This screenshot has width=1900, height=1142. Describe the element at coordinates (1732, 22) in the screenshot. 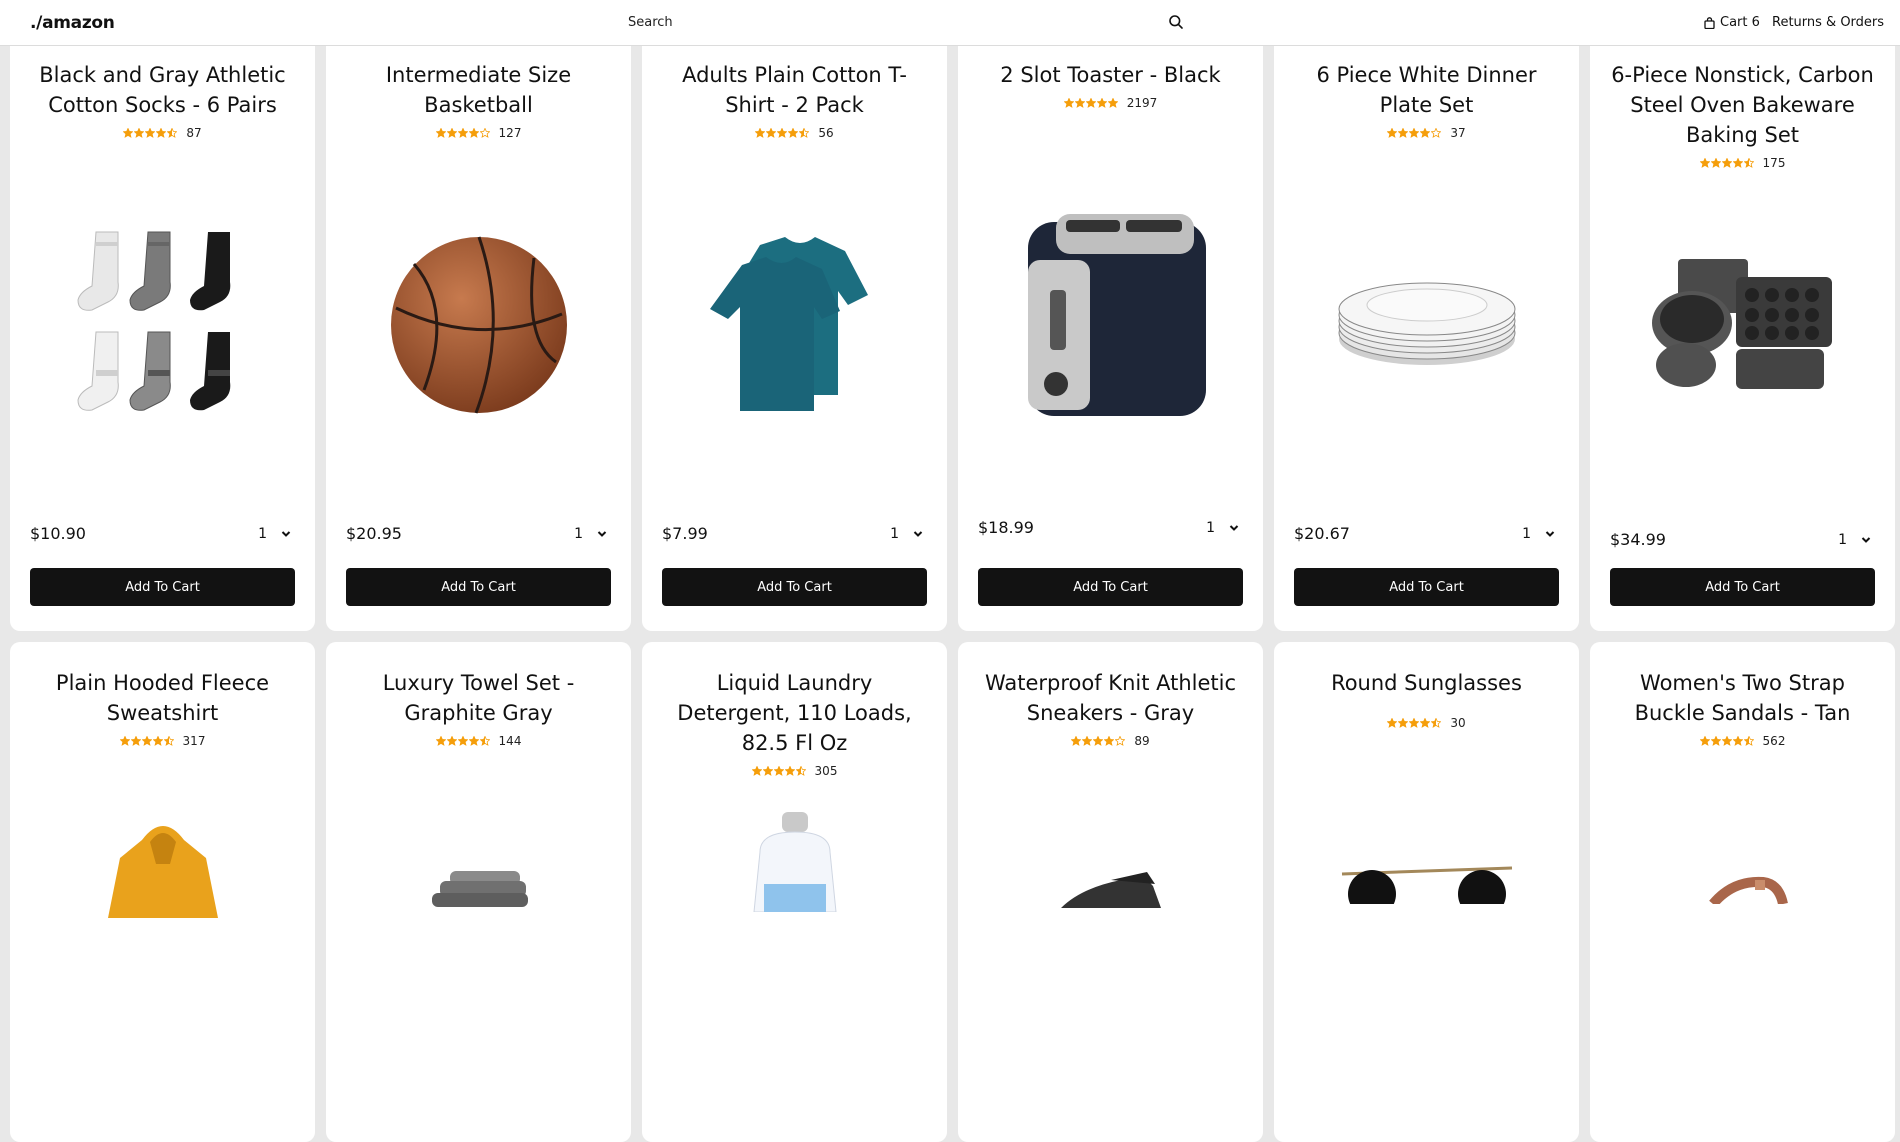

I see `cart-link: Cart 6` at that location.